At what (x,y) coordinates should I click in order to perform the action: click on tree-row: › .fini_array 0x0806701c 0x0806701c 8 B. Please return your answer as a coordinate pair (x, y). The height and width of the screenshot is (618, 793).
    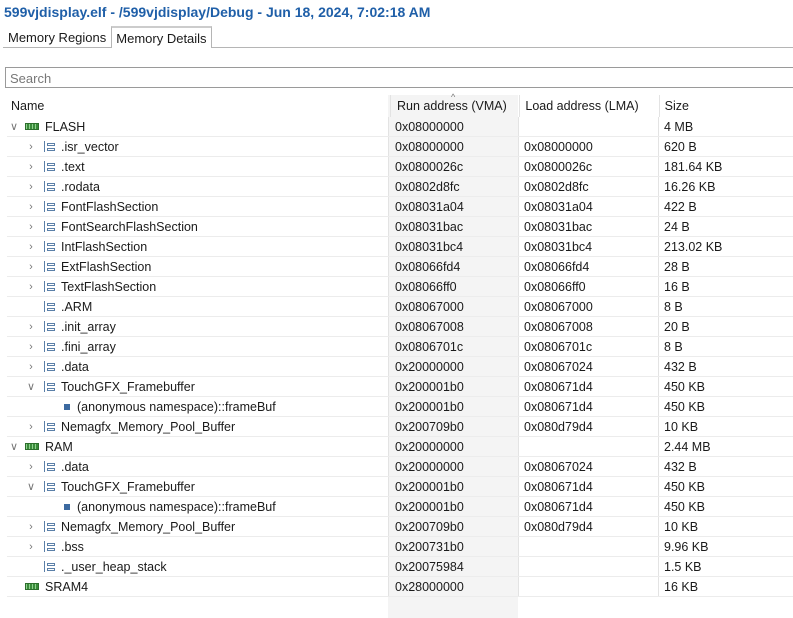
    Looking at the image, I should click on (400, 347).